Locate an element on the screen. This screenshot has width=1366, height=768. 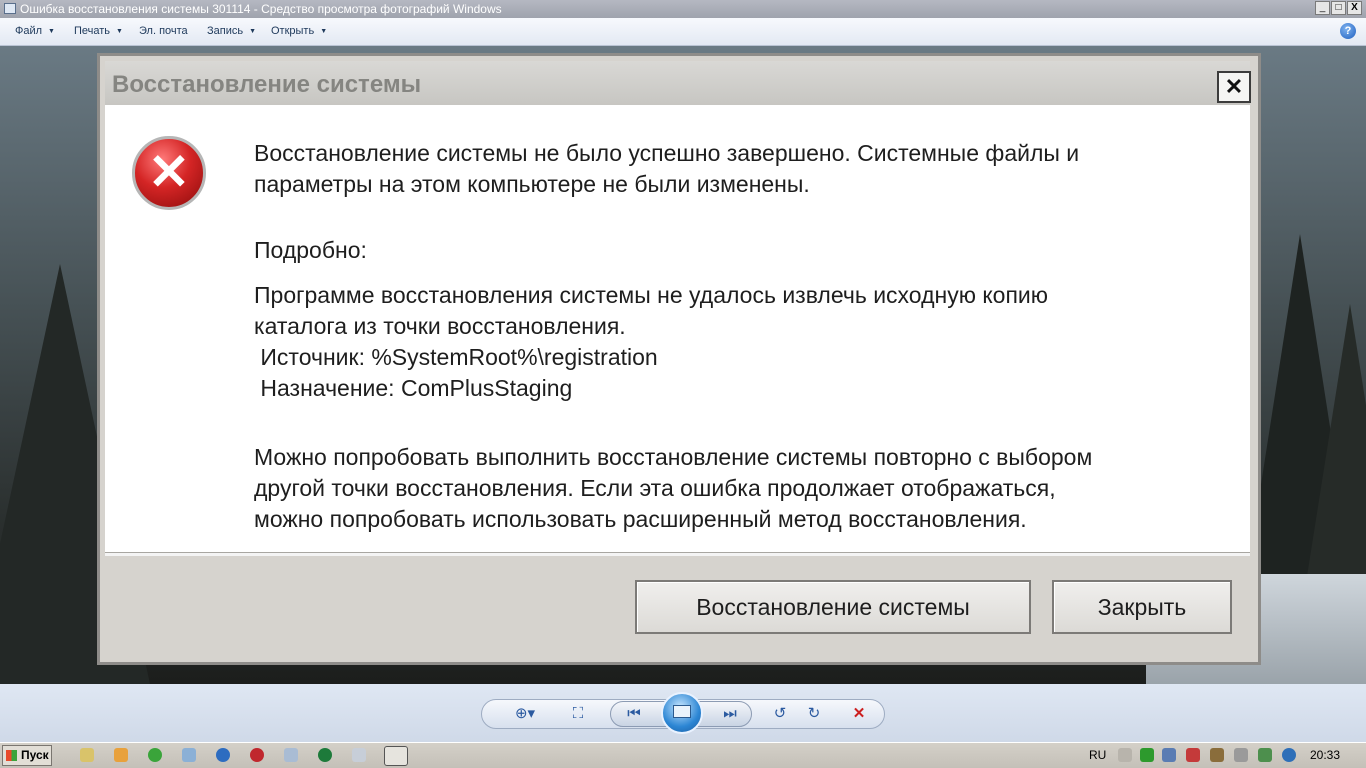
dialog-separator is located at coordinates (677, 554).